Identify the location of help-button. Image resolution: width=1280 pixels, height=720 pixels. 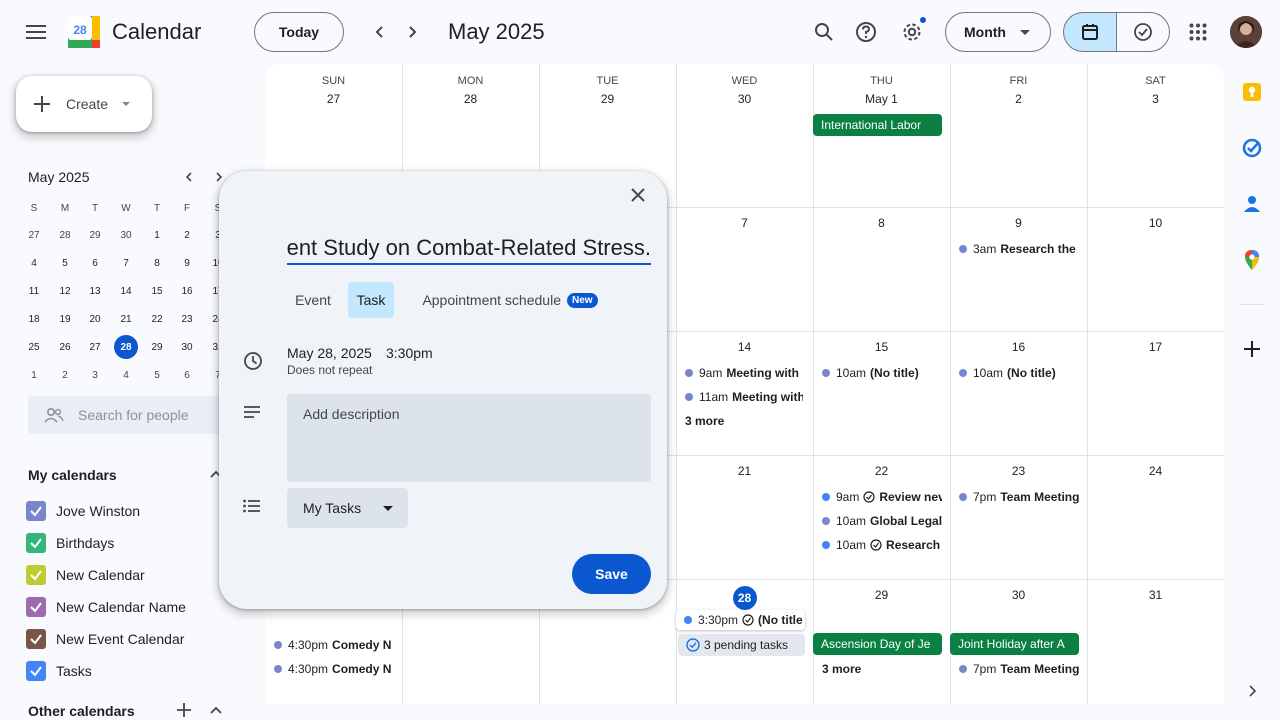
(866, 32).